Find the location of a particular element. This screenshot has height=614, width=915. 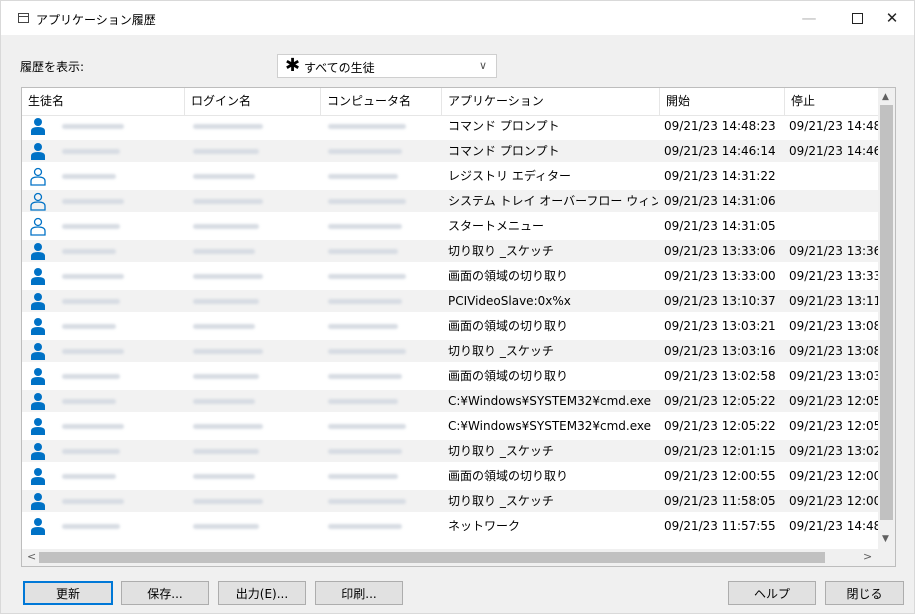

start-time-cell: 09/21/23 14:46:14 is located at coordinates (720, 151).